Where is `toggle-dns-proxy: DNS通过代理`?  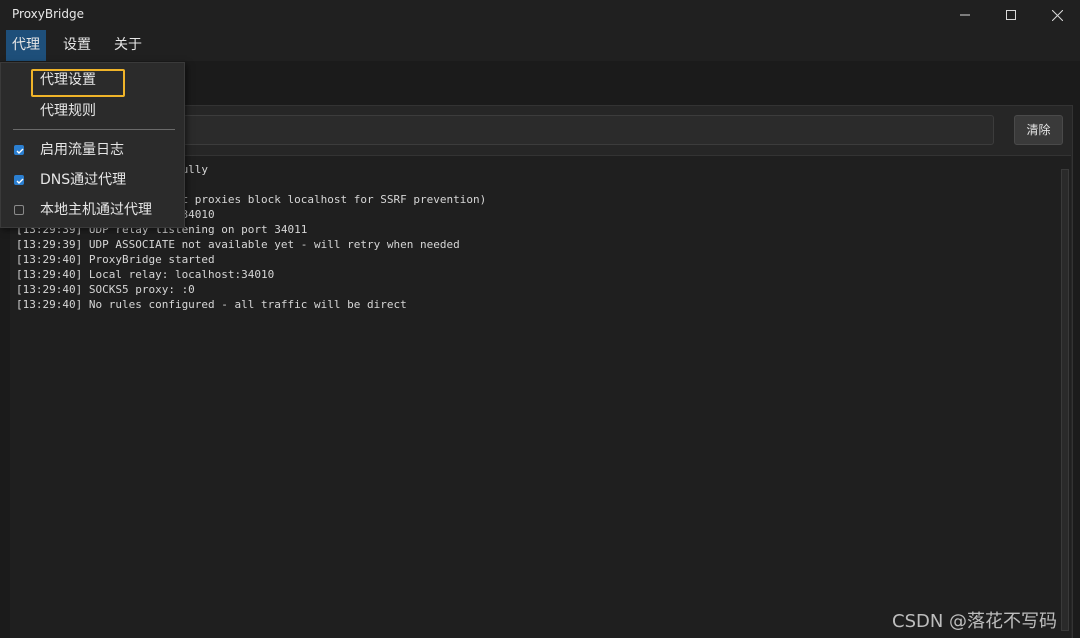
toggle-dns-proxy: DNS通过代理 is located at coordinates (92, 180).